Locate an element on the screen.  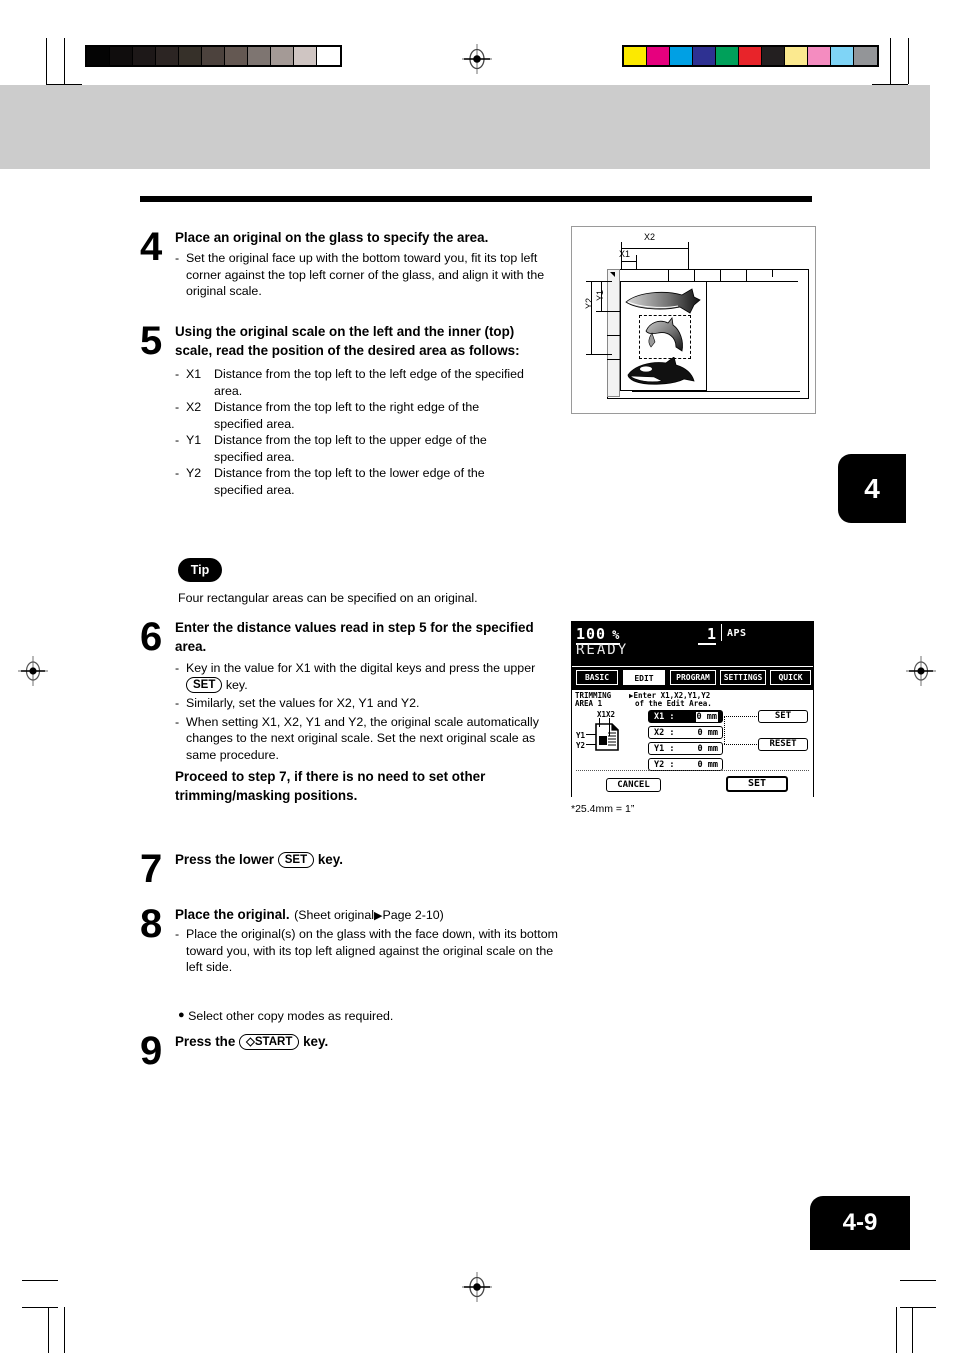
definition-label: X1 is located at coordinates (194, 374).